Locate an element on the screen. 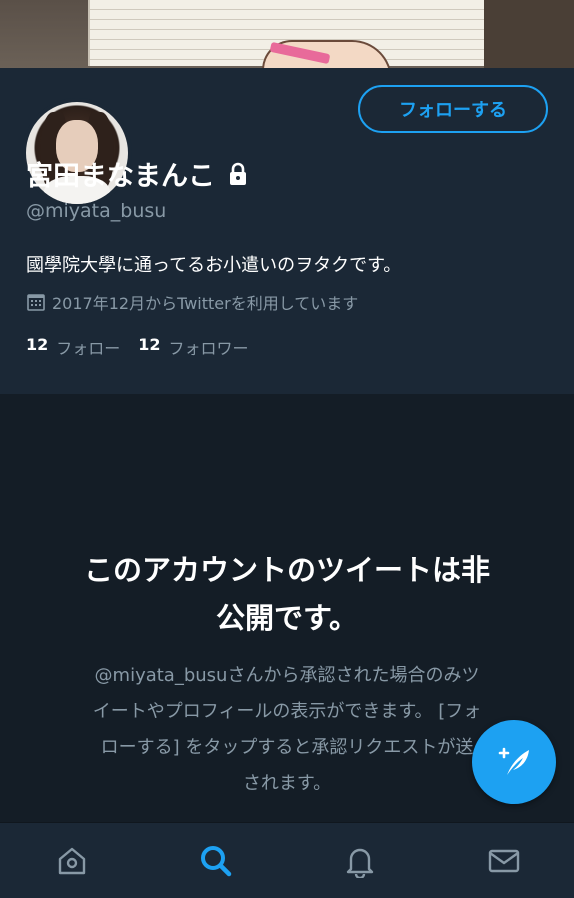 This screenshot has height=898, width=574. following-link: 12 フォロー is located at coordinates (82, 347).